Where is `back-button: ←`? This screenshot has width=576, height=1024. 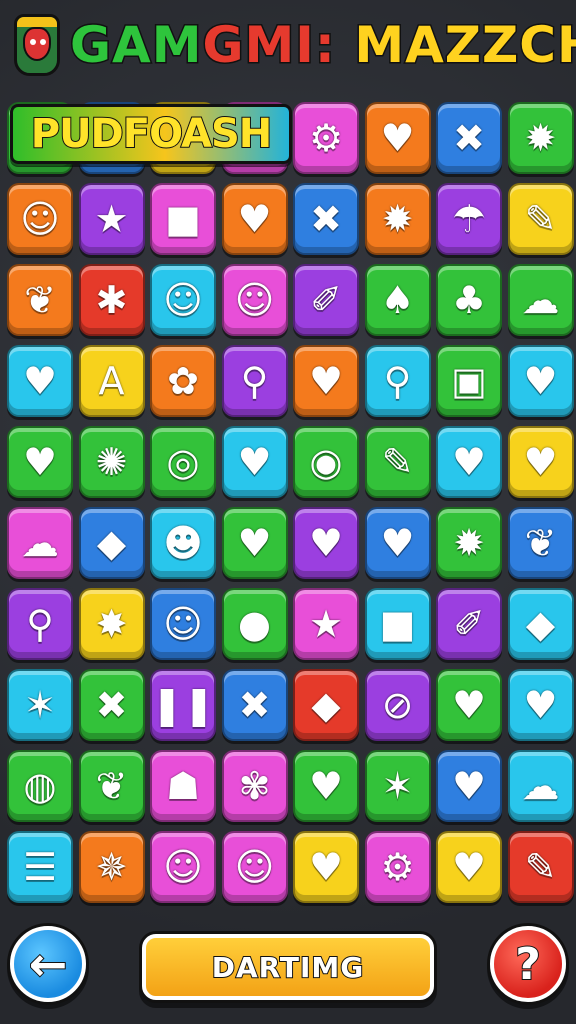
back-button: ← is located at coordinates (48, 964).